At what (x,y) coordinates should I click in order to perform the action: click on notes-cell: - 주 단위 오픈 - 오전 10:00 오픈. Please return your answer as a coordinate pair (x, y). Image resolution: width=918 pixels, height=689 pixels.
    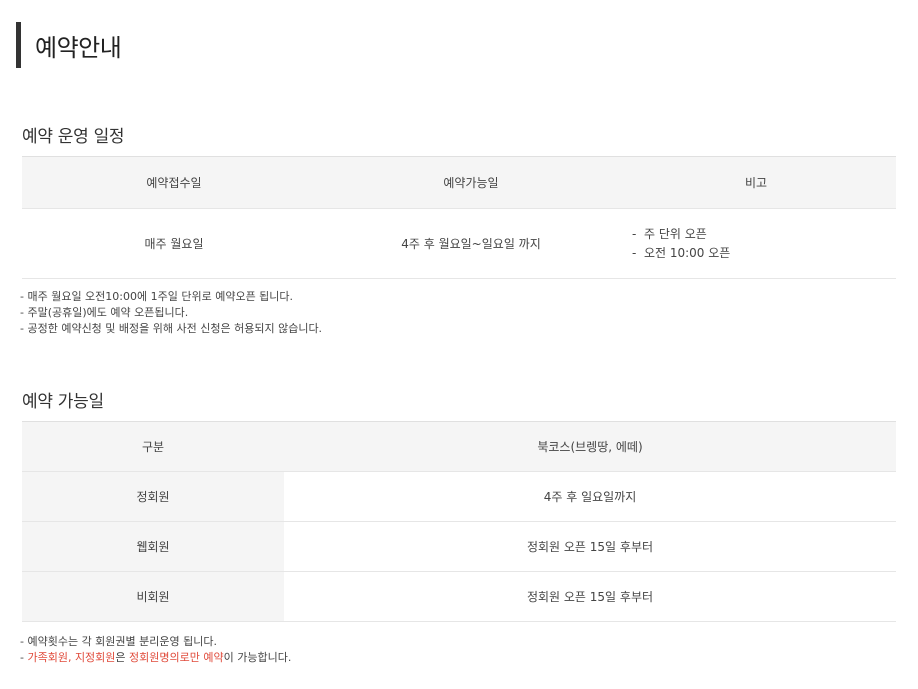
    Looking at the image, I should click on (756, 243).